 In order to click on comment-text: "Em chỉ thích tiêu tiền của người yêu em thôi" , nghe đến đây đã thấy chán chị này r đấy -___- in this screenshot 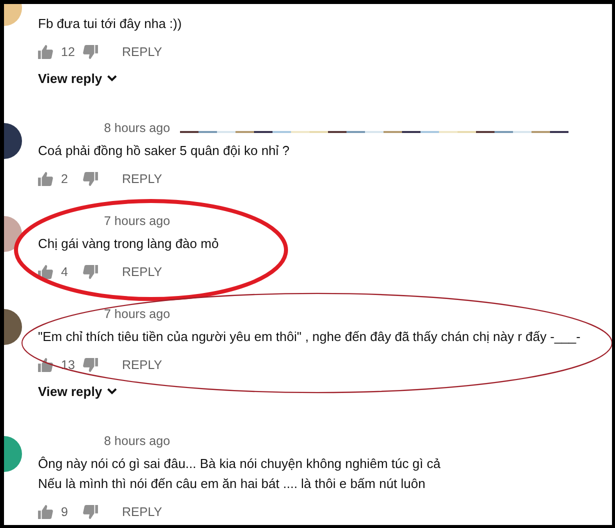, I will do `click(310, 337)`.